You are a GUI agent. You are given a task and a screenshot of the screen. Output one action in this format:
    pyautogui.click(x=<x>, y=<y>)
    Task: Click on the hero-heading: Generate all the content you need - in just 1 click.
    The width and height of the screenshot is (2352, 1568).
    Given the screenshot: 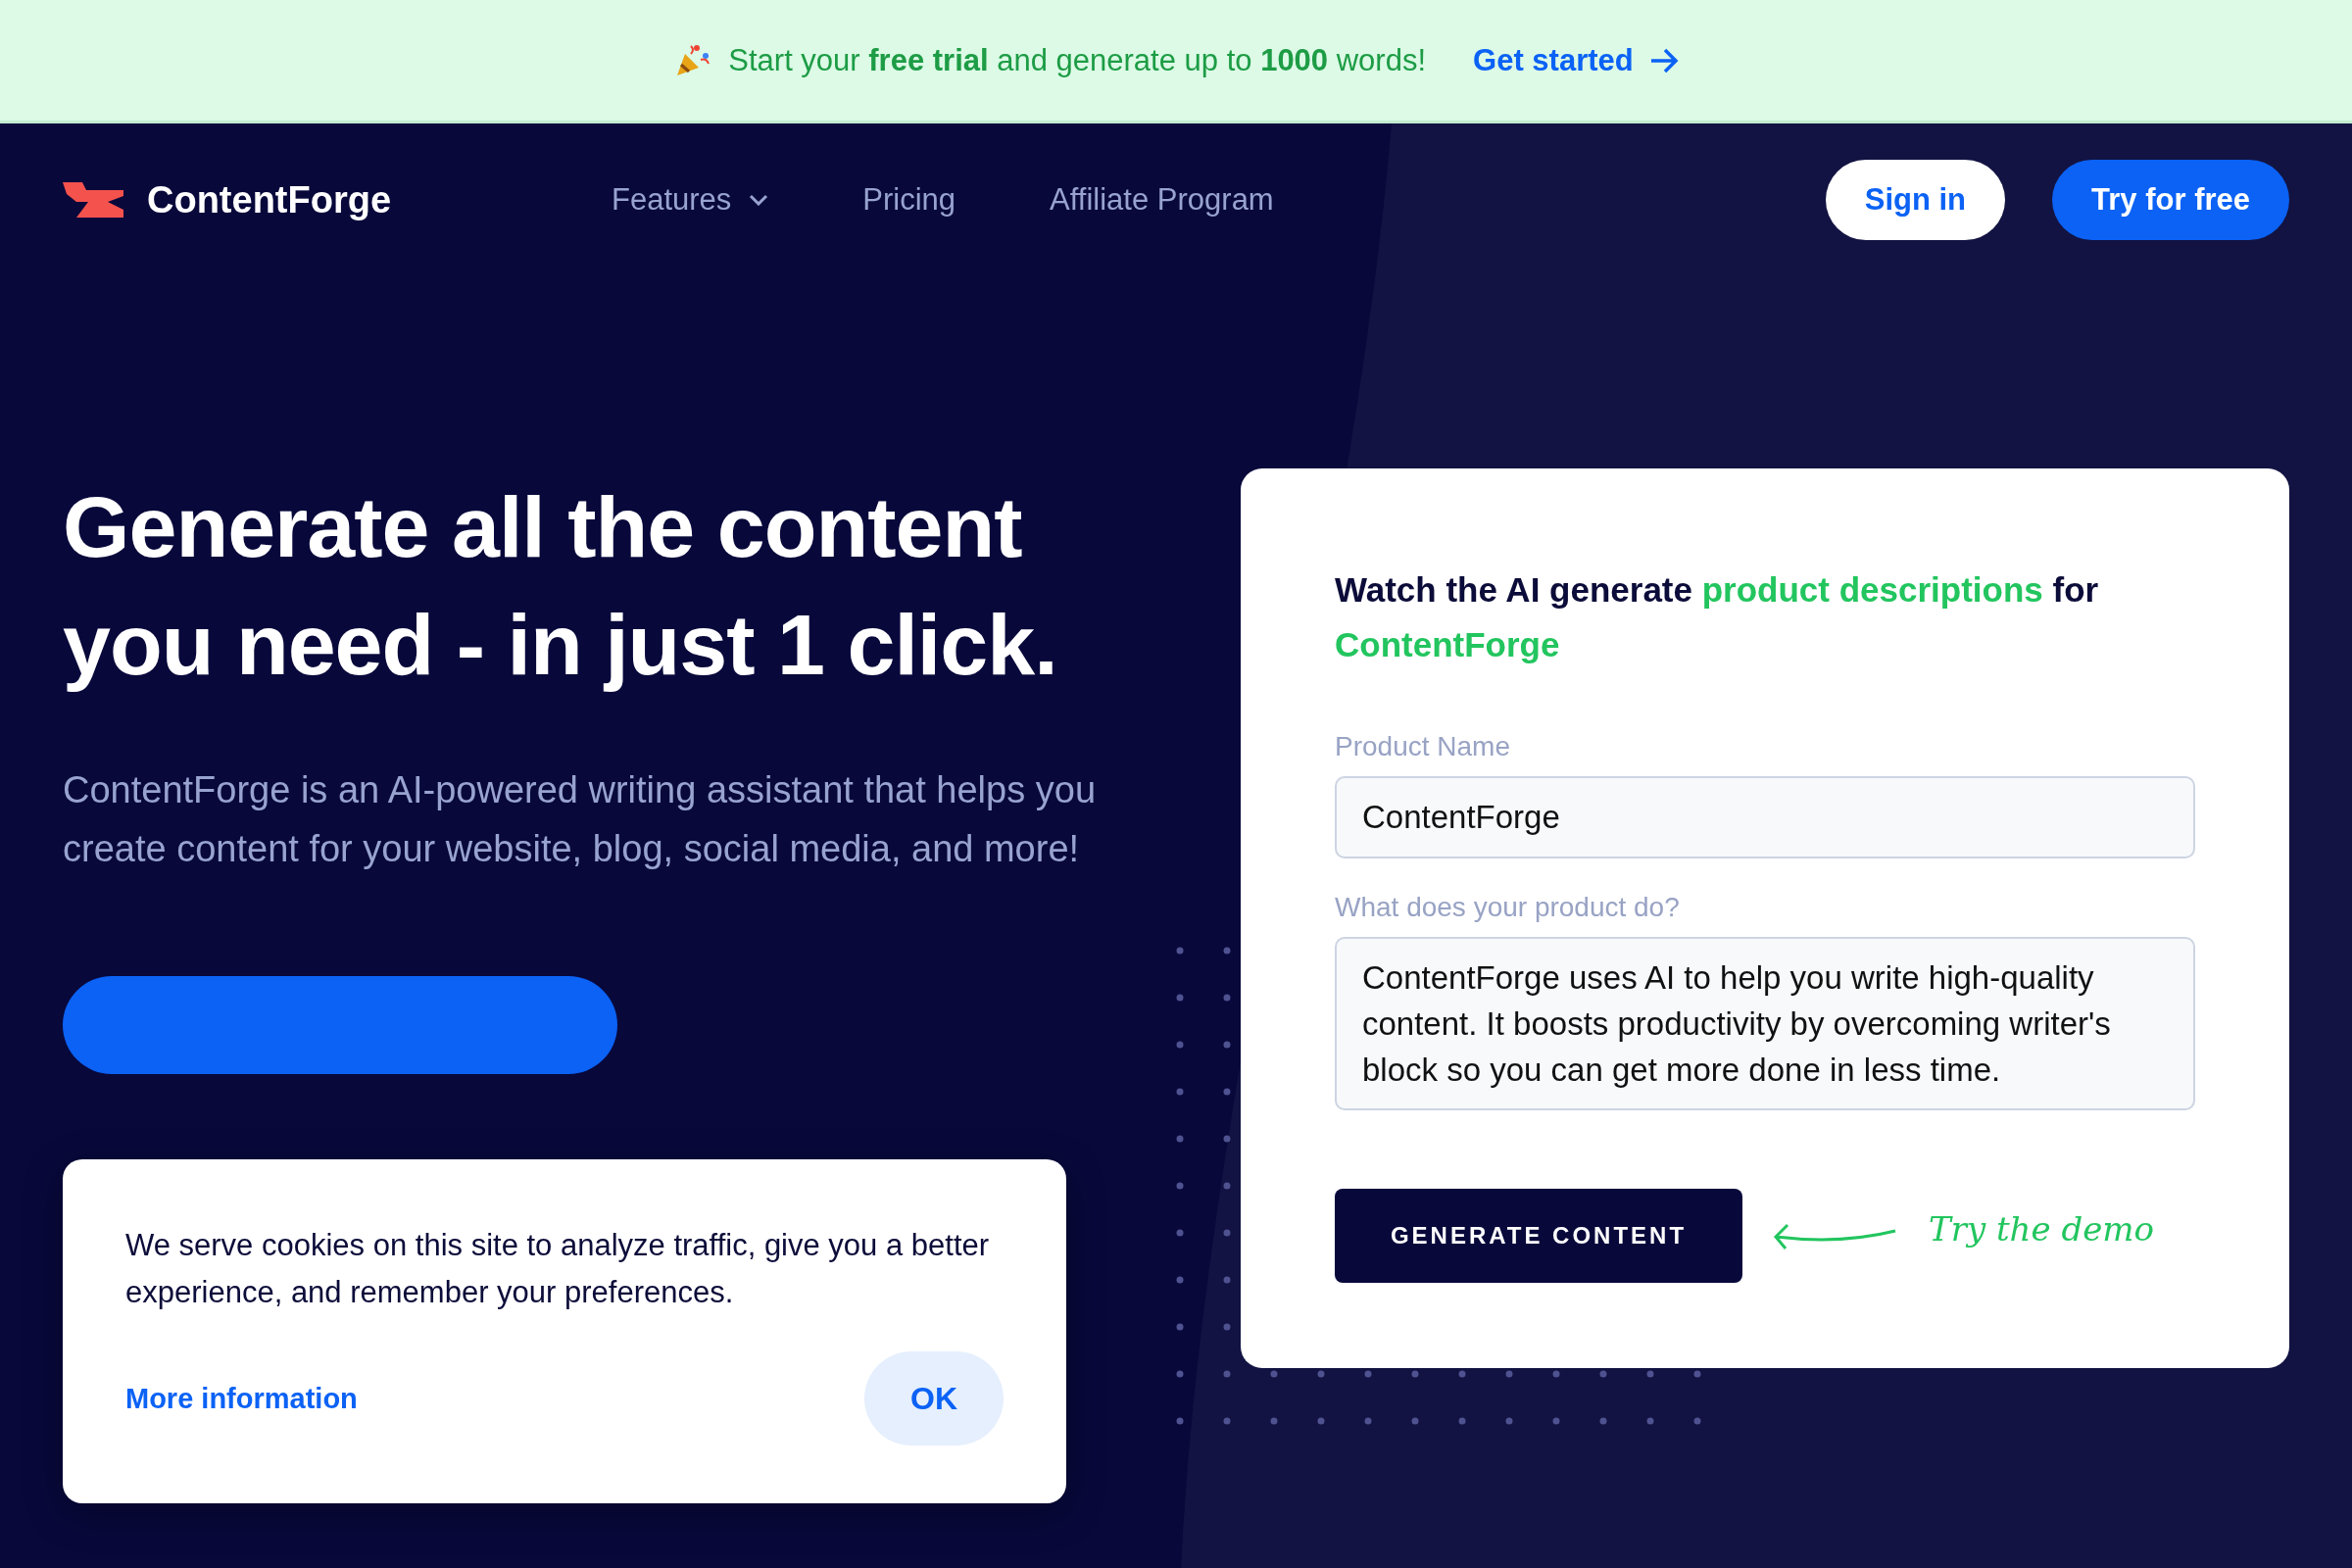 What is the action you would take?
    pyautogui.click(x=560, y=586)
    